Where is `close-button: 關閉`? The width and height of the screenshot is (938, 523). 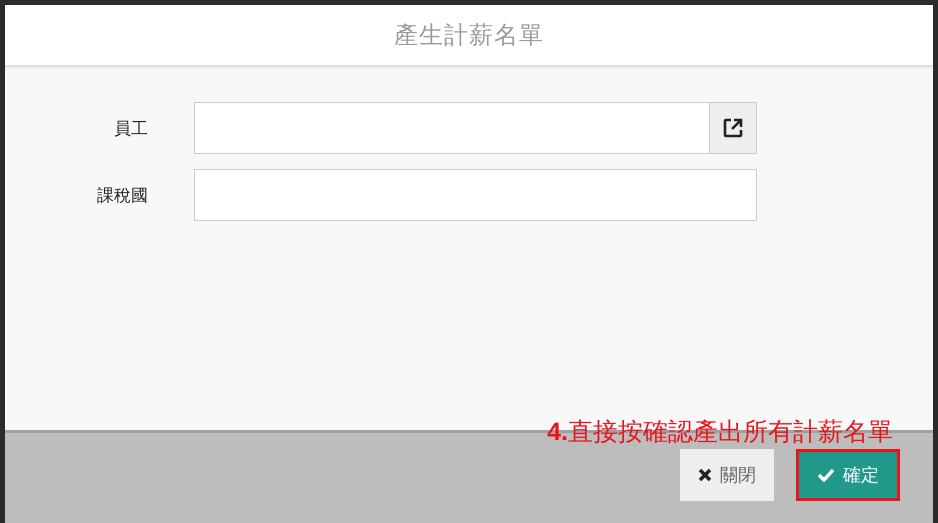
close-button: 關閉 is located at coordinates (727, 475).